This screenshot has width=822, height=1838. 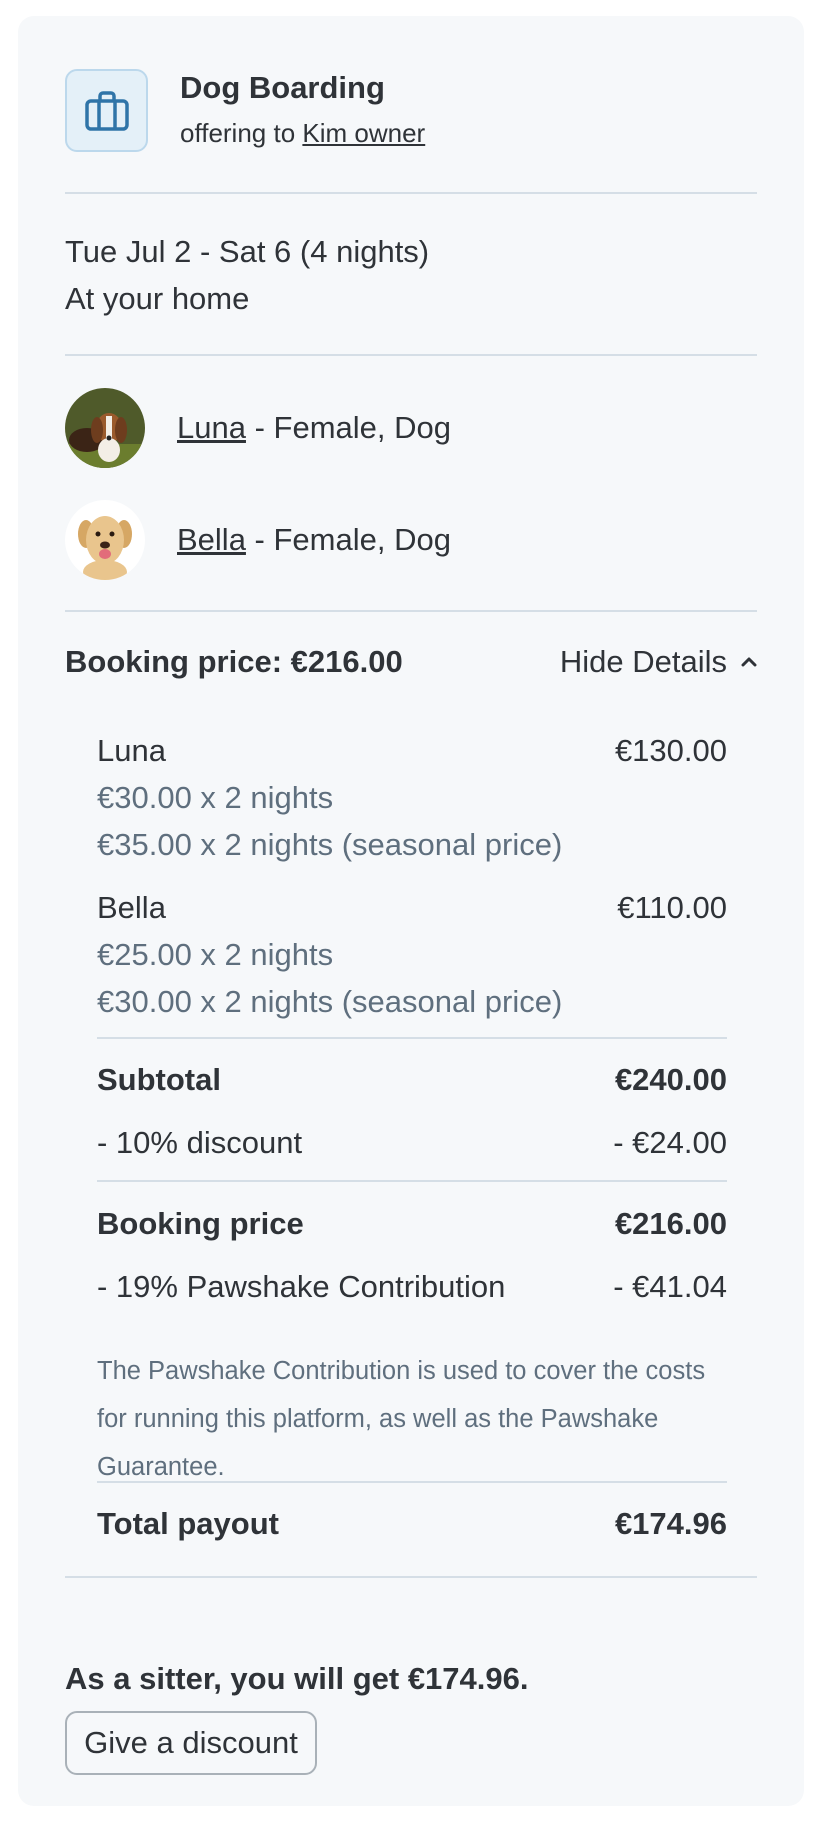 I want to click on offering-prefix: offering to, so click(x=241, y=133).